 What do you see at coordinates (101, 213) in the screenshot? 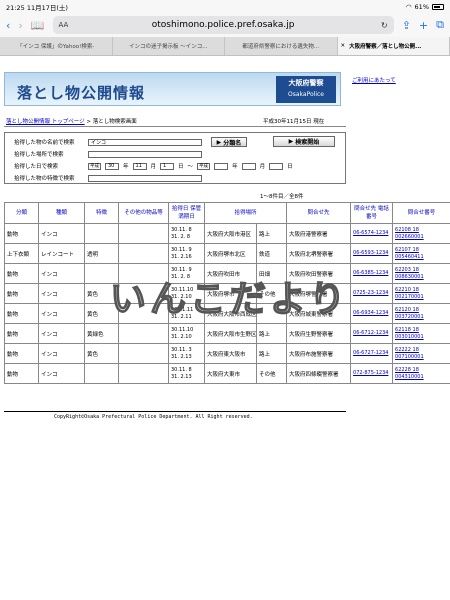
I see `col-feature: 特徴` at bounding box center [101, 213].